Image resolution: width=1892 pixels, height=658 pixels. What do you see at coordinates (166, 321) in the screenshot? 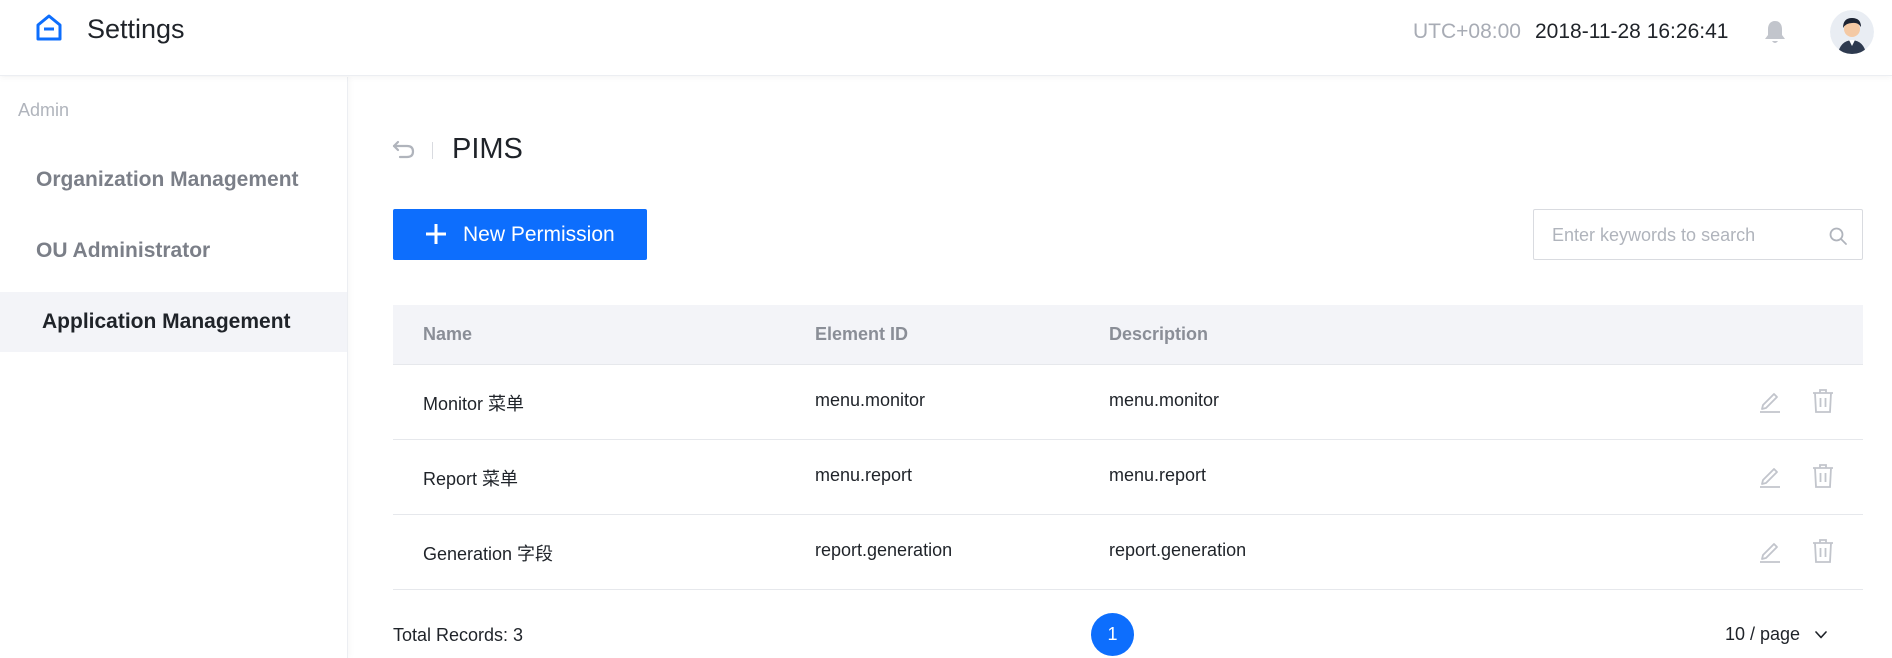
I see `sidebar-item-label: Application Management` at bounding box center [166, 321].